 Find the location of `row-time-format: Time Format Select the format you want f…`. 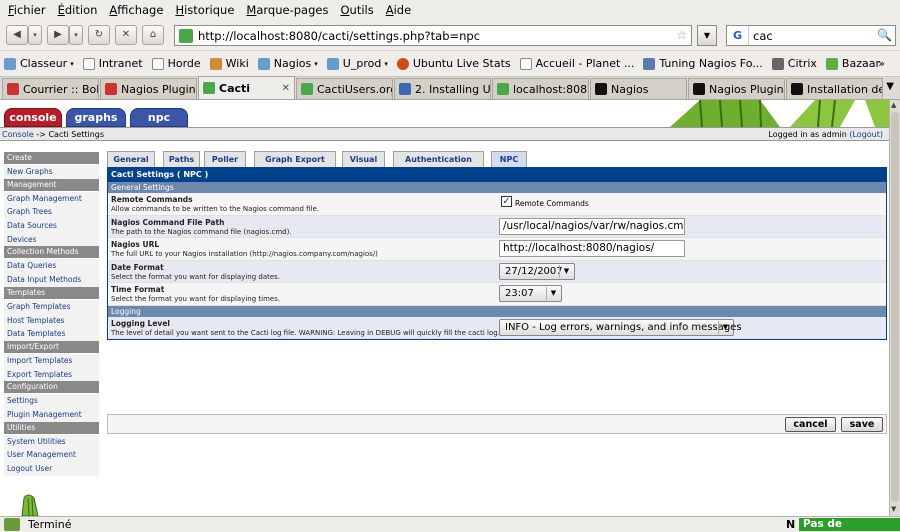

row-time-format: Time Format Select the format you want f… is located at coordinates (497, 294).